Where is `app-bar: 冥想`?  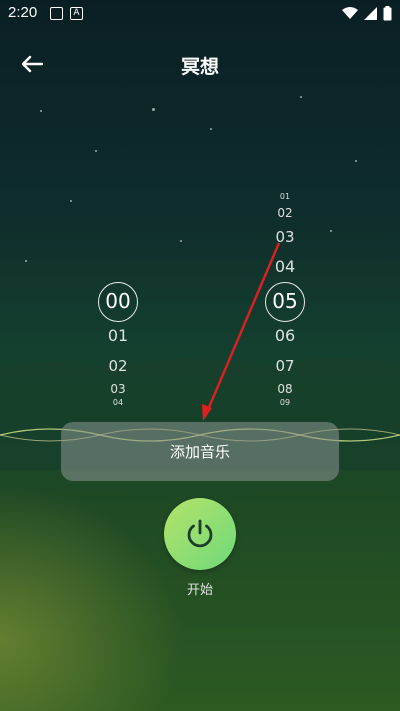
app-bar: 冥想 is located at coordinates (200, 63).